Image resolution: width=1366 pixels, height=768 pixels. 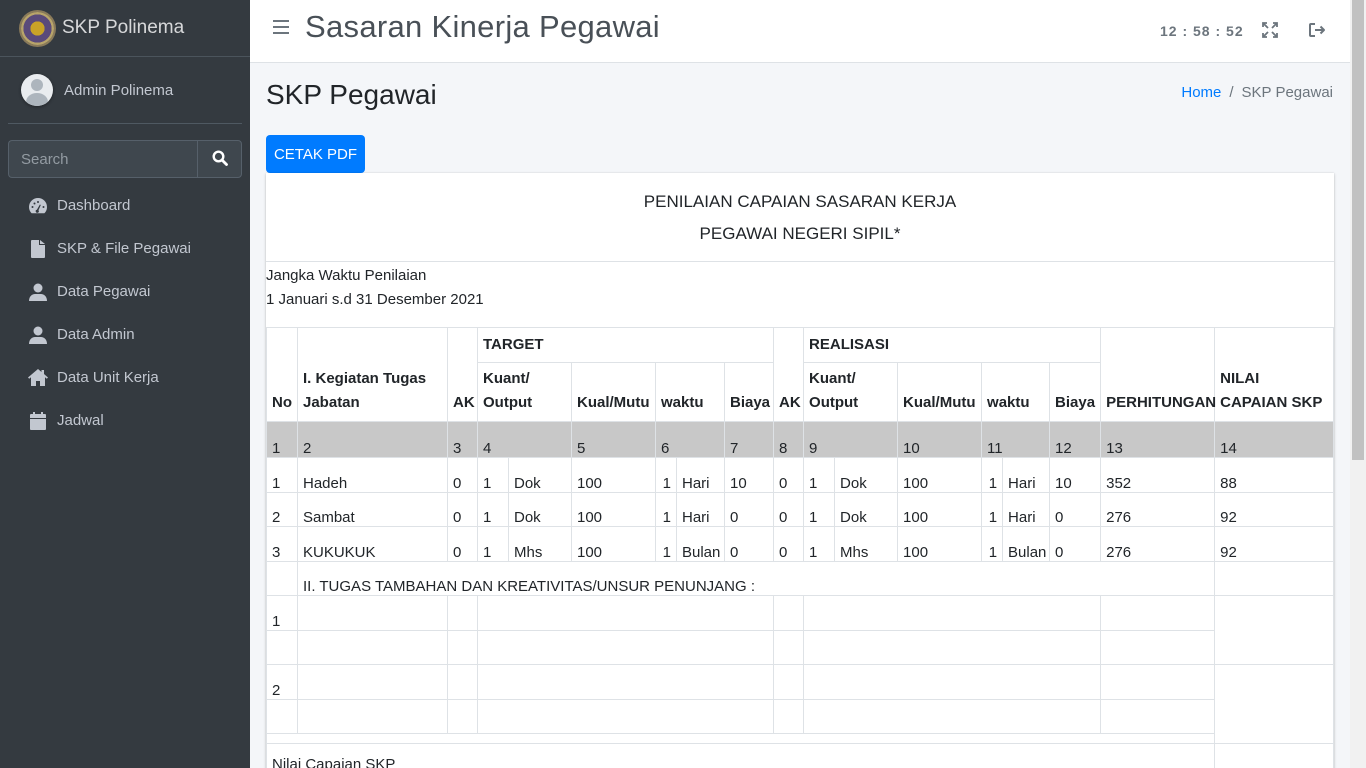 What do you see at coordinates (38, 378) in the screenshot?
I see `home-icon` at bounding box center [38, 378].